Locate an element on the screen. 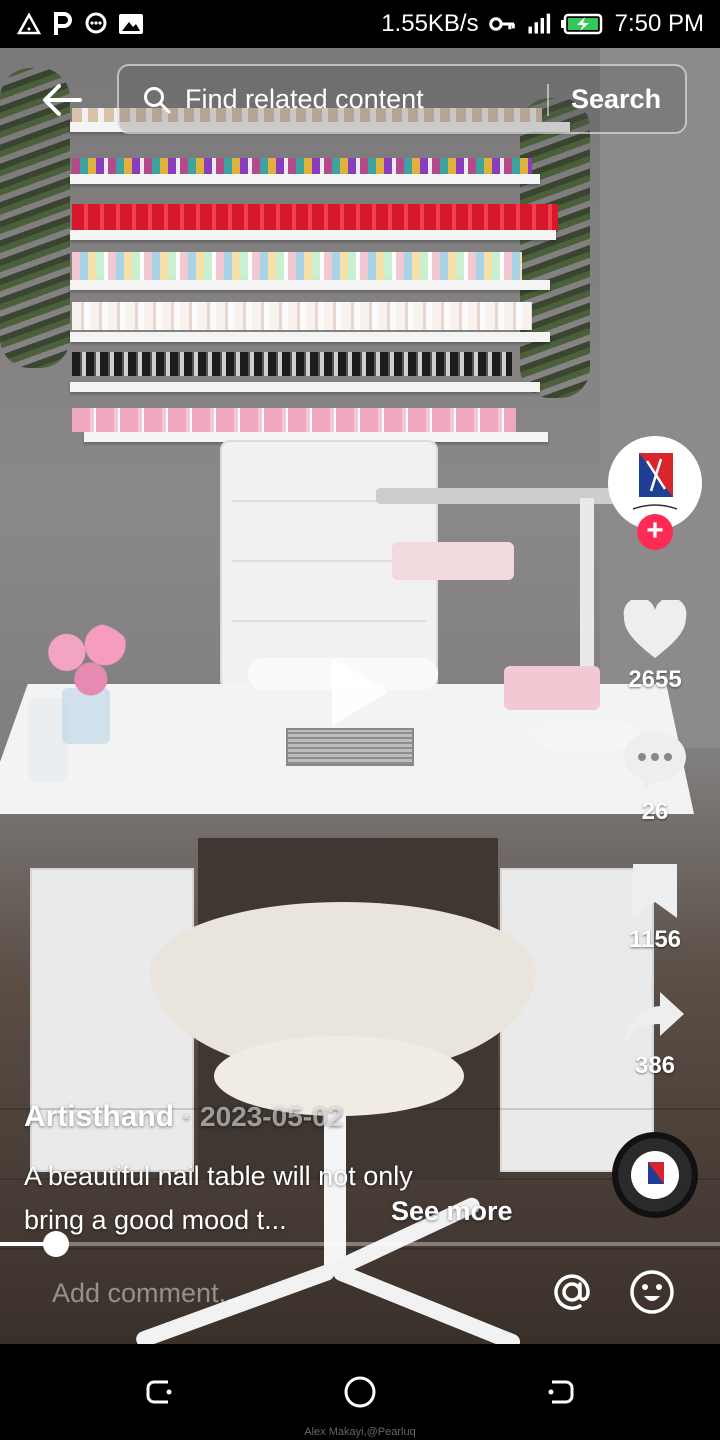 The width and height of the screenshot is (720, 1440). video-progress-bar is located at coordinates (360, 1244).